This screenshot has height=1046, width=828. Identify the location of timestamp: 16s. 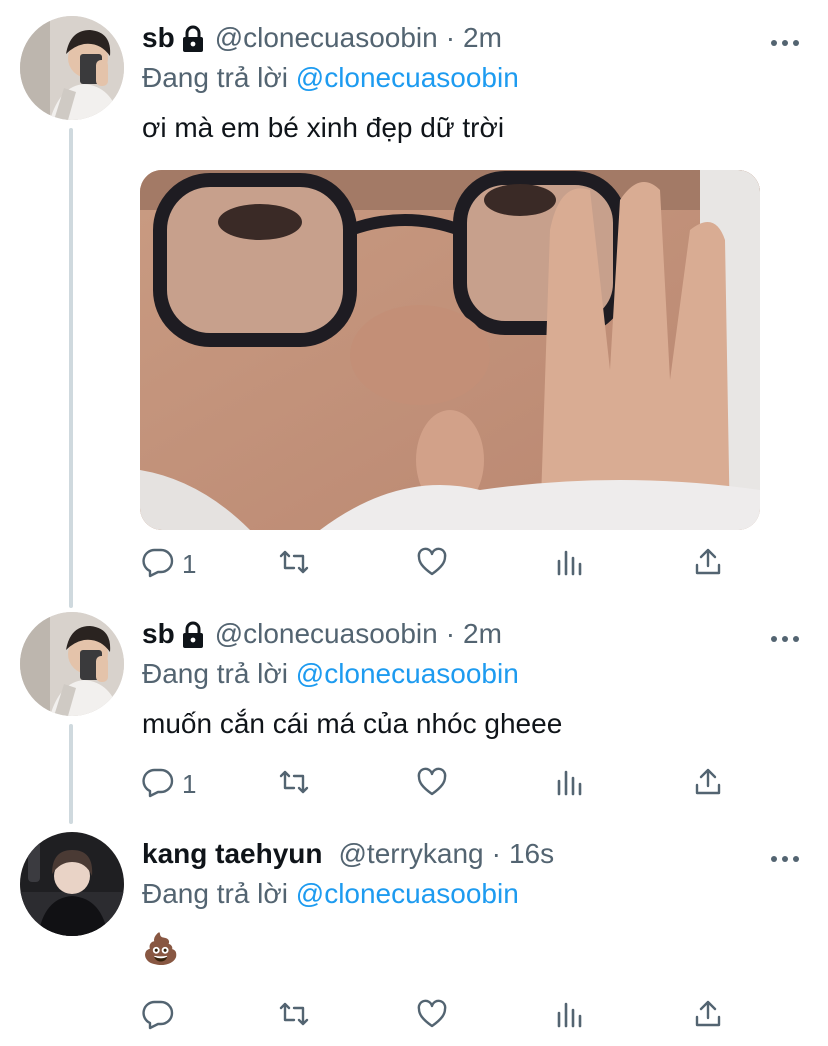
(531, 854).